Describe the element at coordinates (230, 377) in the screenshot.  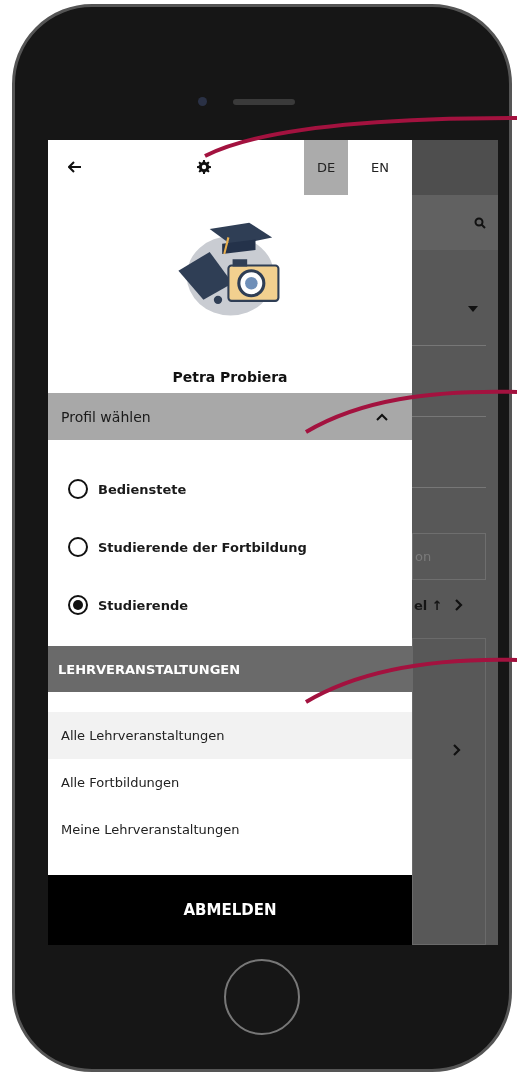
I see `user-name: Petra Probiera` at that location.